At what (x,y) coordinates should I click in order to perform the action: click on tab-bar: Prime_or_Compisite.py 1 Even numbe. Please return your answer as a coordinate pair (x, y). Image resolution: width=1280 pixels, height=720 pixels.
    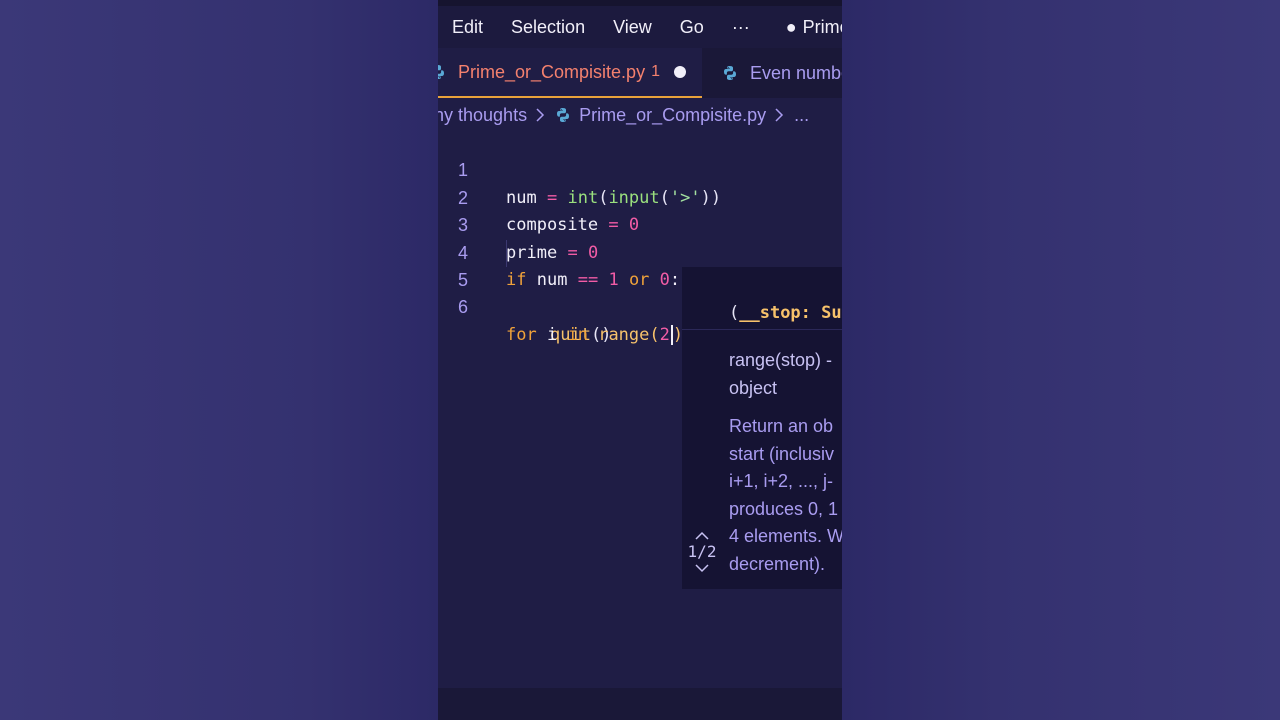
    Looking at the image, I should click on (640, 73).